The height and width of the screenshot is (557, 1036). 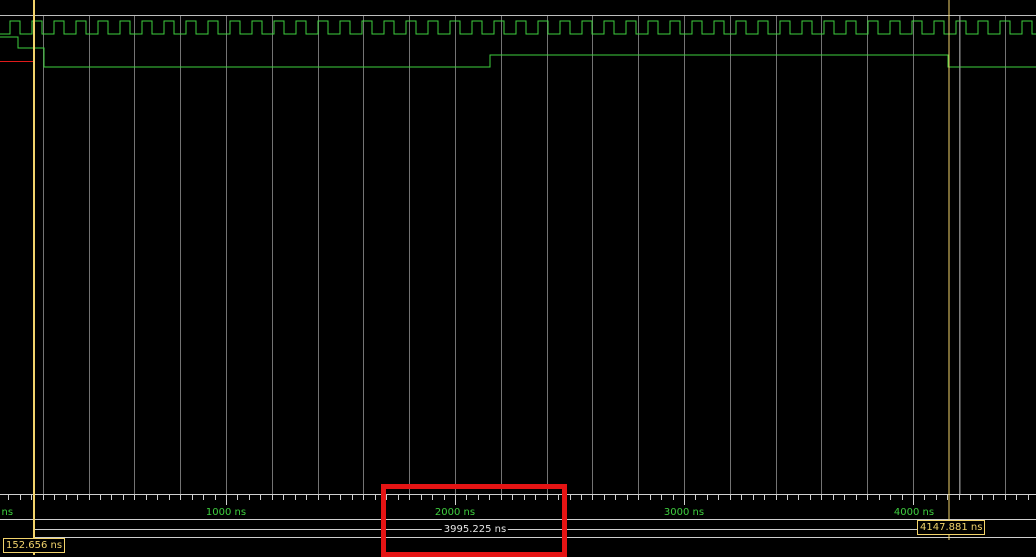 What do you see at coordinates (518, 27) in the screenshot?
I see `clock-signal-trace` at bounding box center [518, 27].